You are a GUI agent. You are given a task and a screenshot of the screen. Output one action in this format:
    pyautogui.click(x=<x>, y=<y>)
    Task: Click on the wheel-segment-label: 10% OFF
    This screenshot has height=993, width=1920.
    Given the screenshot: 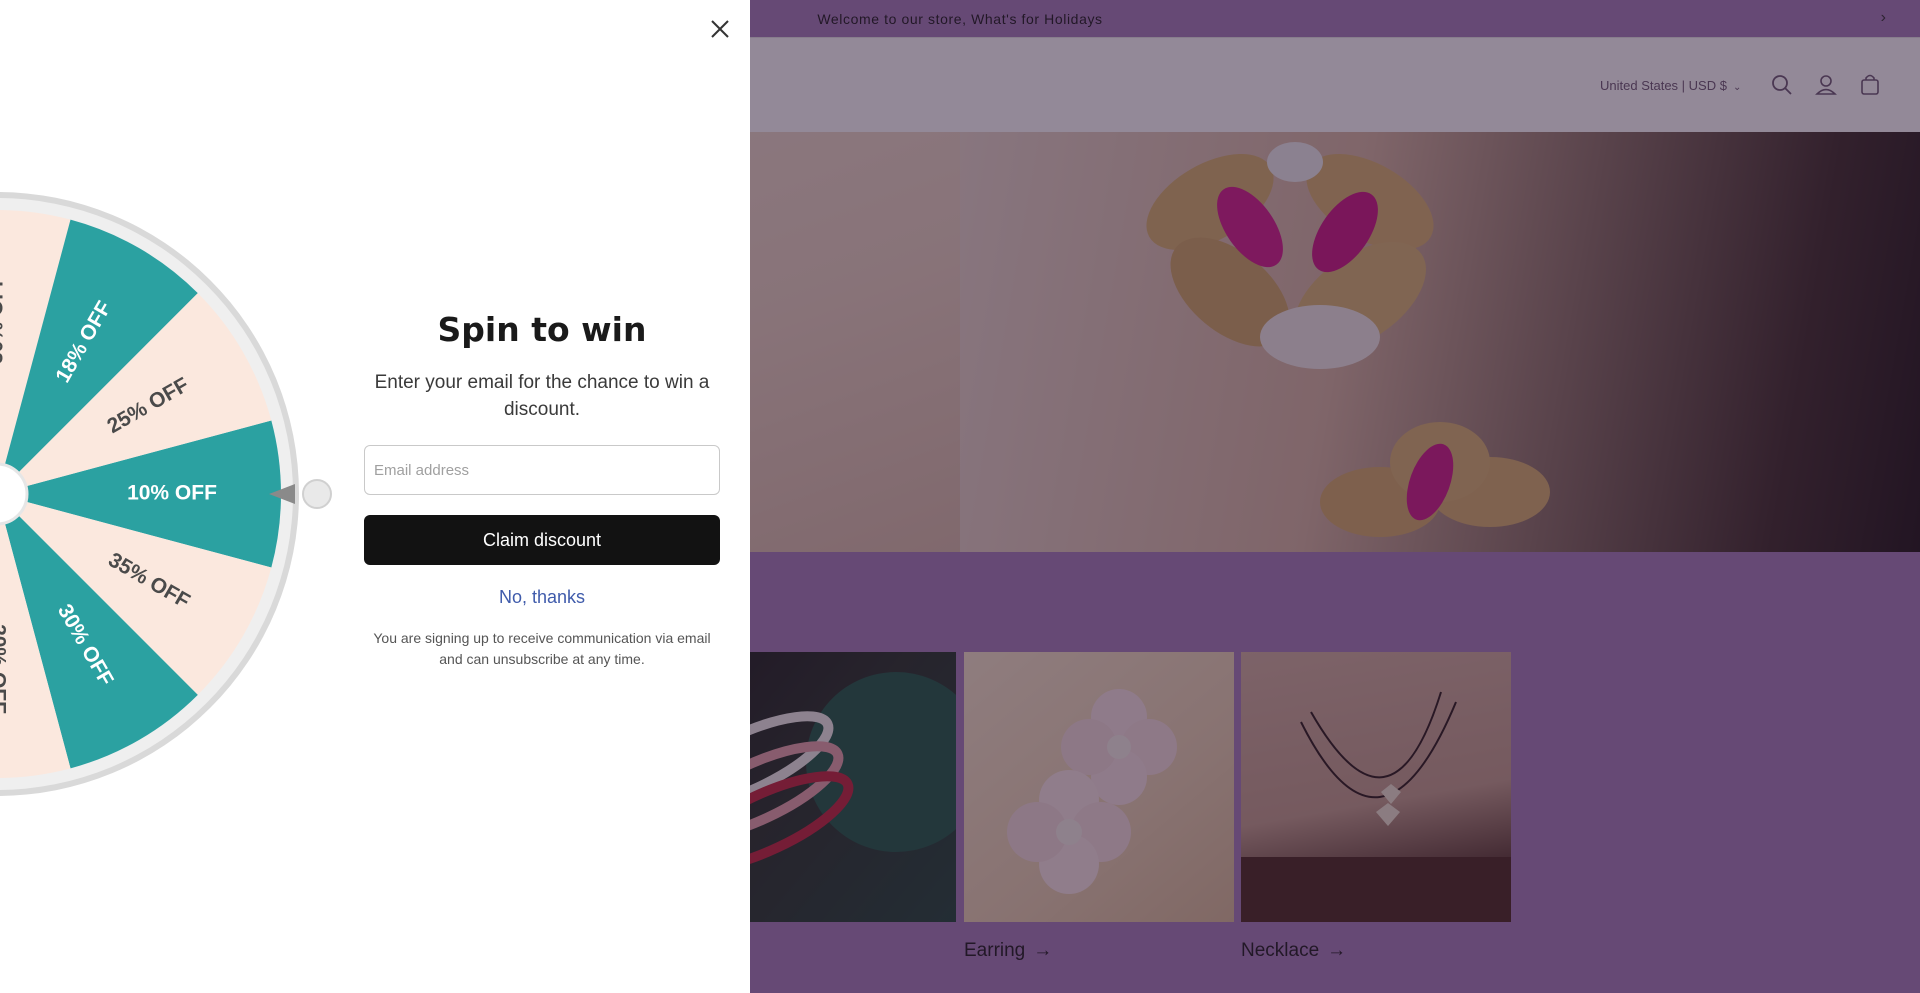 What is the action you would take?
    pyautogui.click(x=172, y=493)
    